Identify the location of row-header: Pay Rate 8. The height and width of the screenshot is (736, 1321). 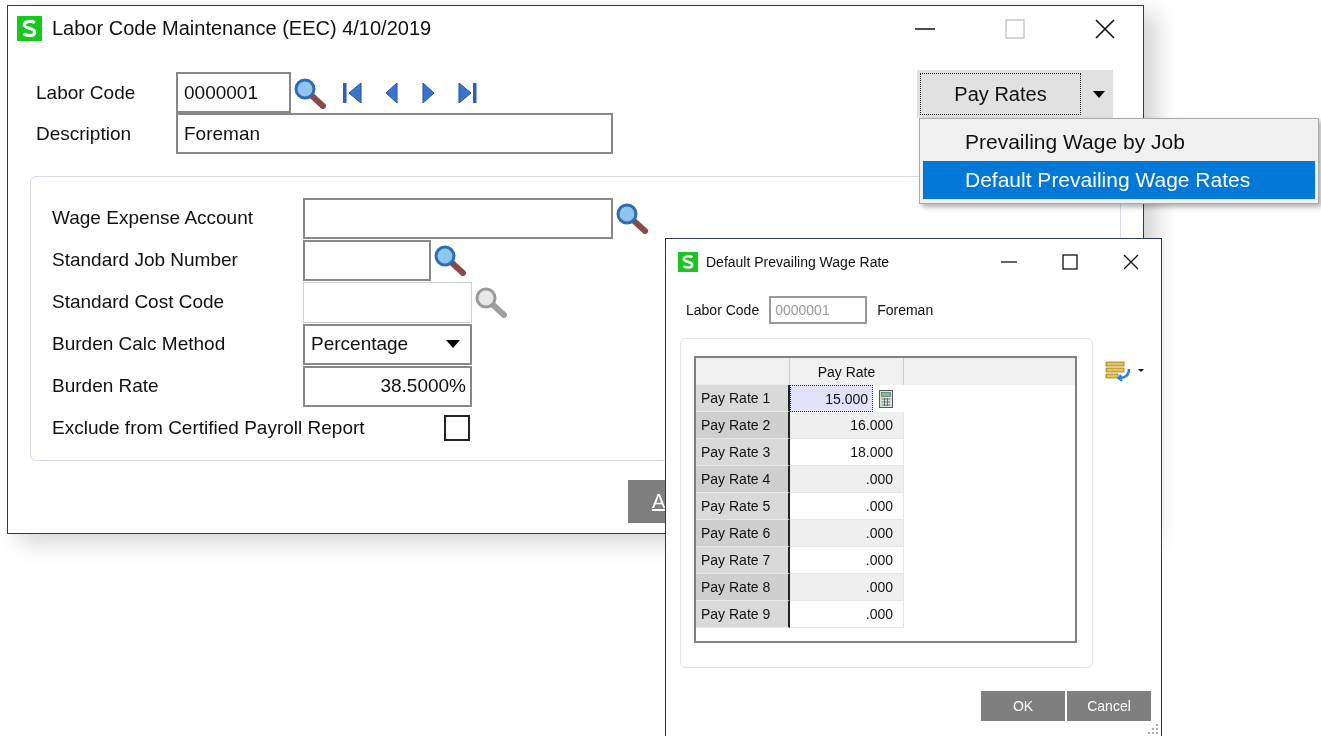
(743, 587).